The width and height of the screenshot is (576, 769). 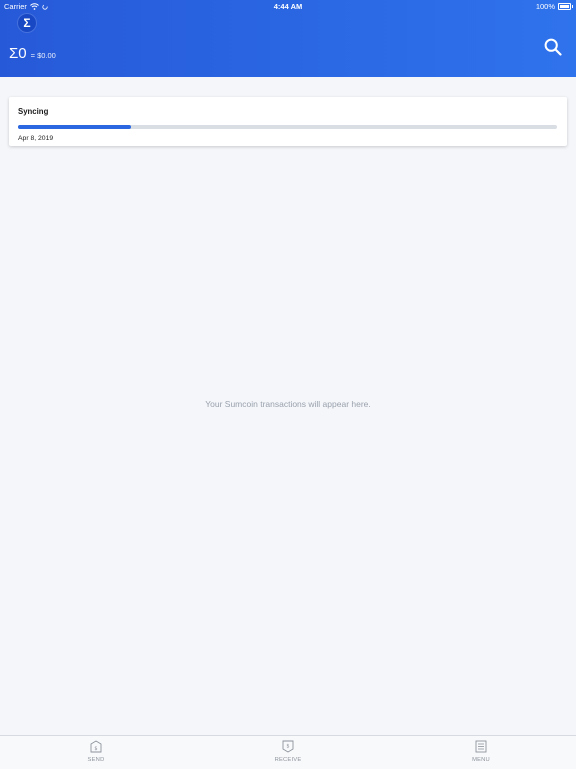 I want to click on tab-send-label: SEND, so click(x=96, y=760).